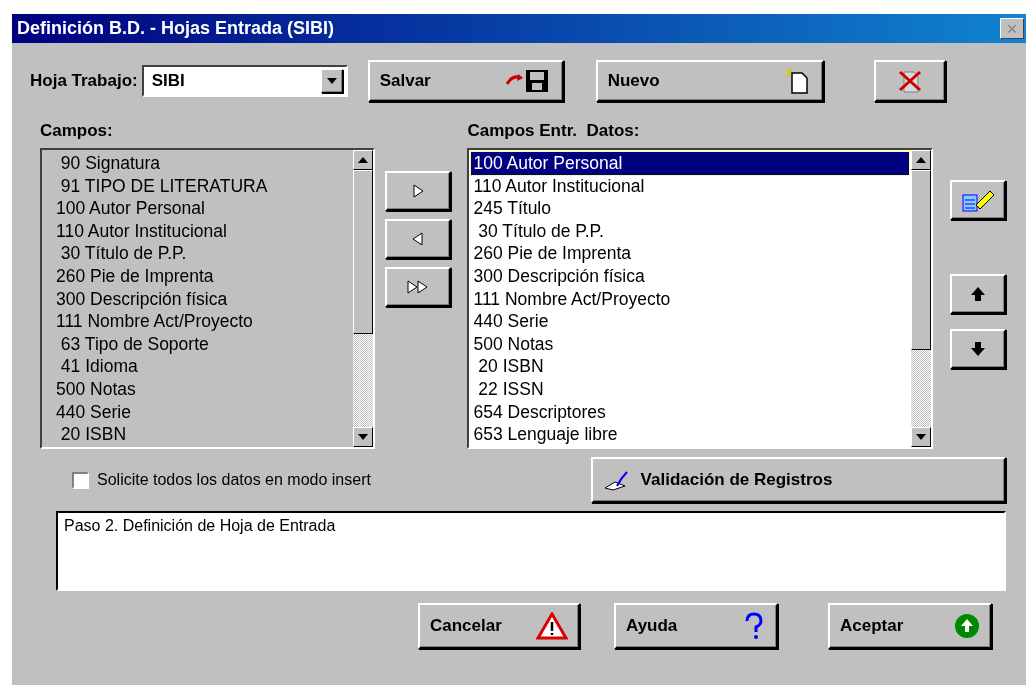 The image size is (1026, 687). What do you see at coordinates (418, 287) in the screenshot?
I see `add-all-button` at bounding box center [418, 287].